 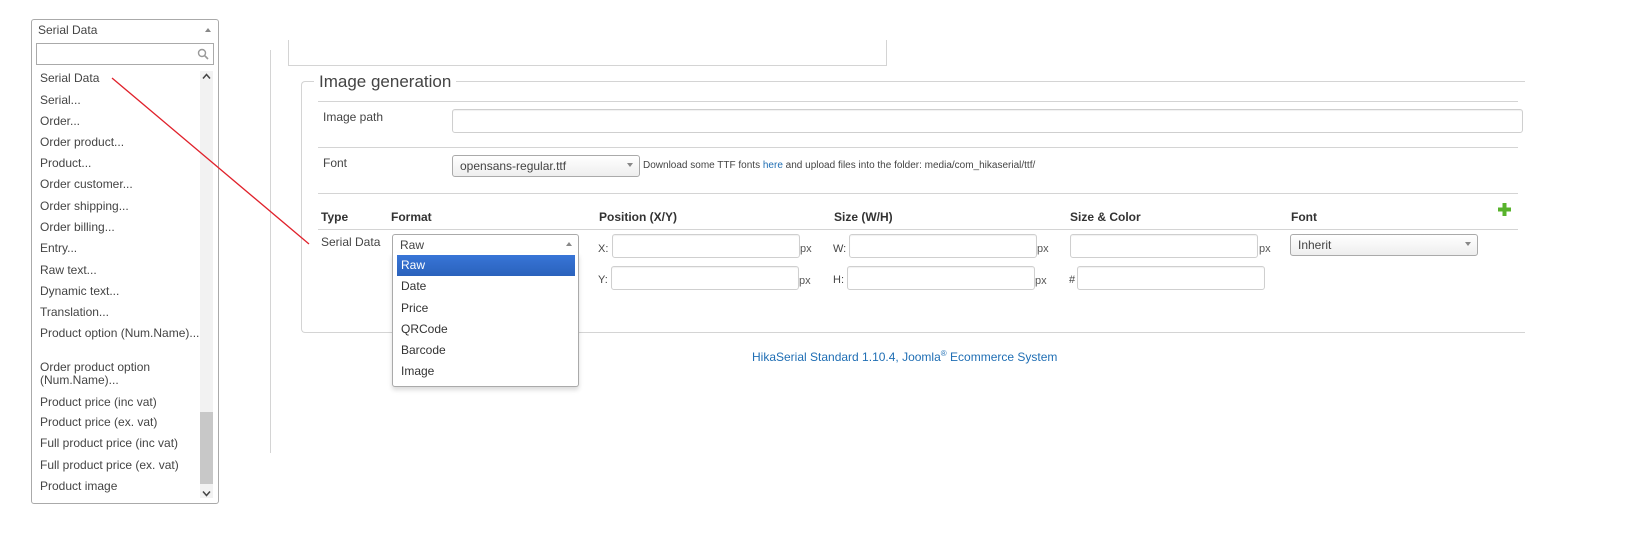 What do you see at coordinates (210, 161) in the screenshot?
I see `annotation-arrow` at bounding box center [210, 161].